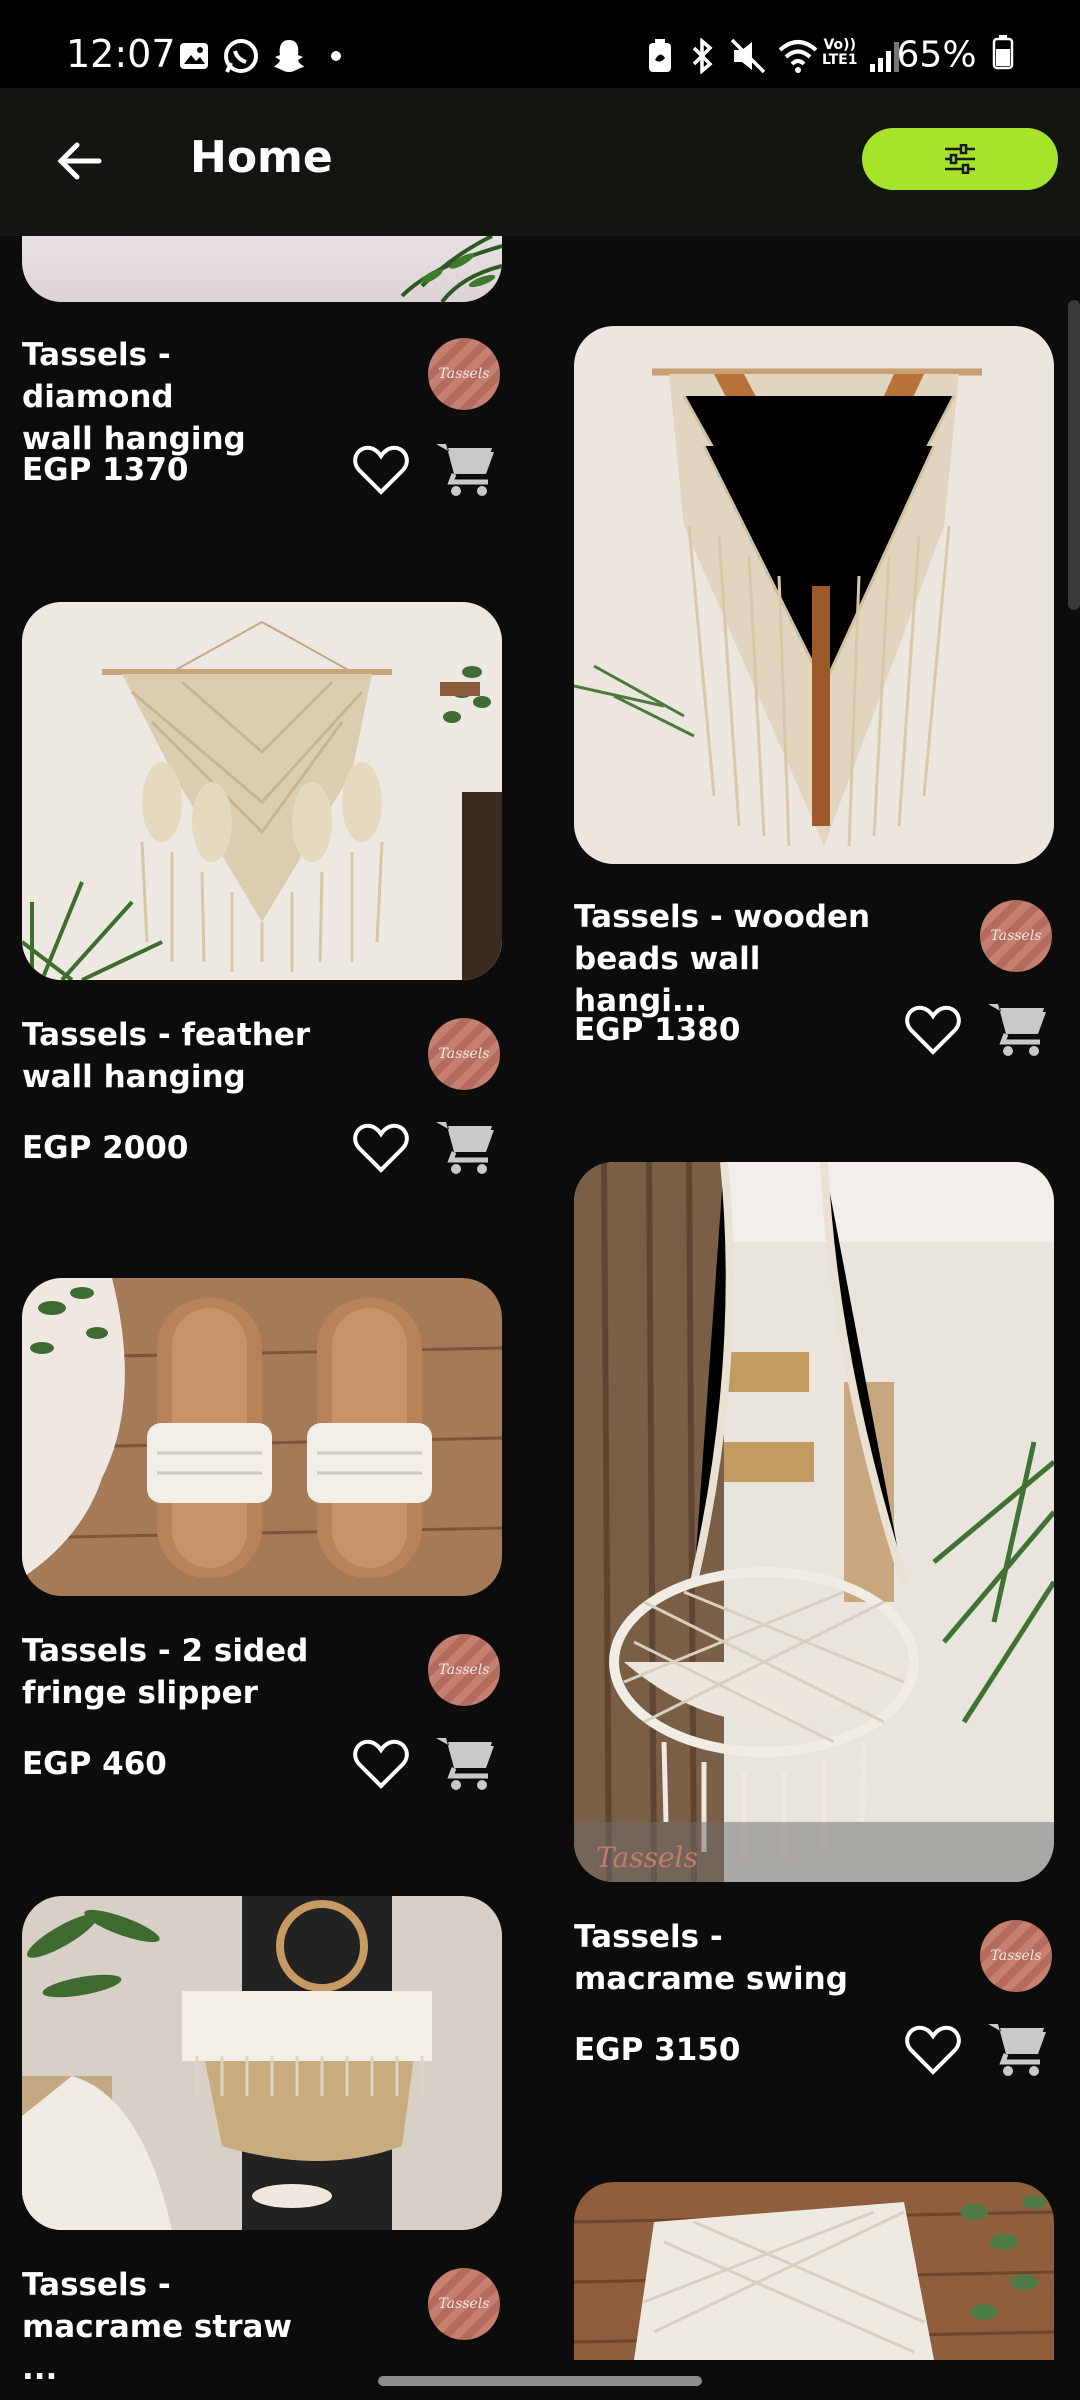 The image size is (1080, 2400). Describe the element at coordinates (814, 1522) in the screenshot. I see `product-image: Tassels` at that location.